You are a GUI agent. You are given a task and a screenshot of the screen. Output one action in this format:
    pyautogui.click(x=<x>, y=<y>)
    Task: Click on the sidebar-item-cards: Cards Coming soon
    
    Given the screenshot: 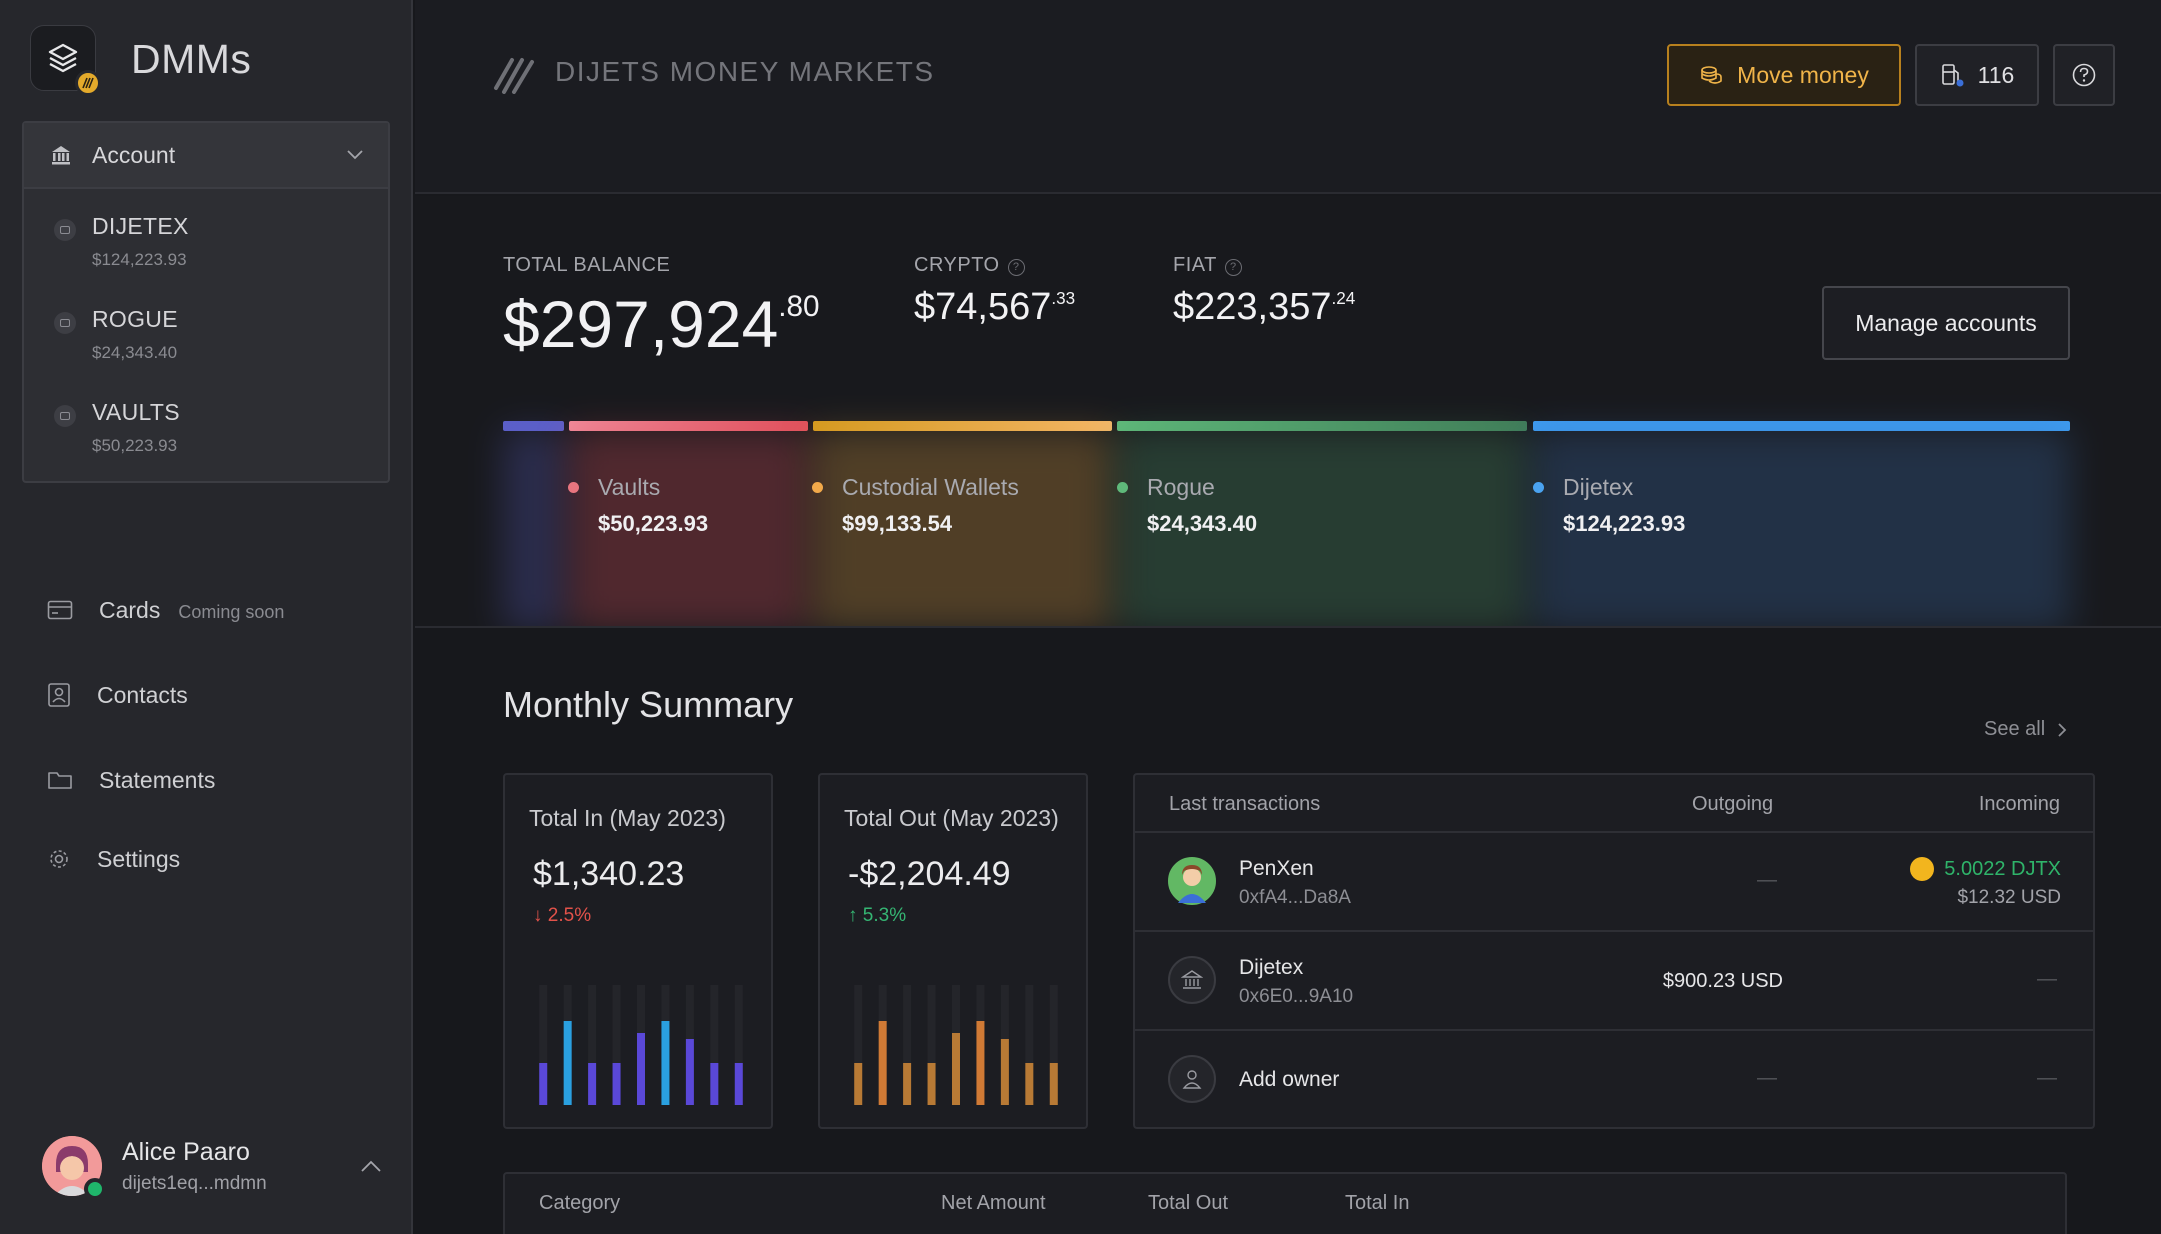 What is the action you would take?
    pyautogui.click(x=165, y=610)
    